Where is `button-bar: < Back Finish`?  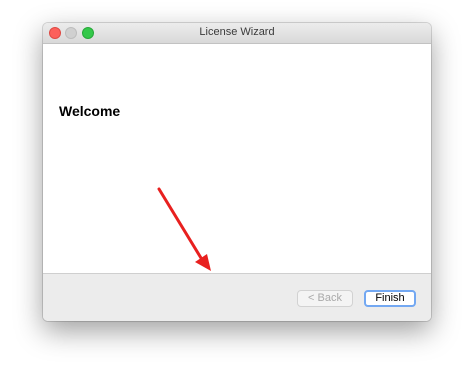
button-bar: < Back Finish is located at coordinates (237, 297).